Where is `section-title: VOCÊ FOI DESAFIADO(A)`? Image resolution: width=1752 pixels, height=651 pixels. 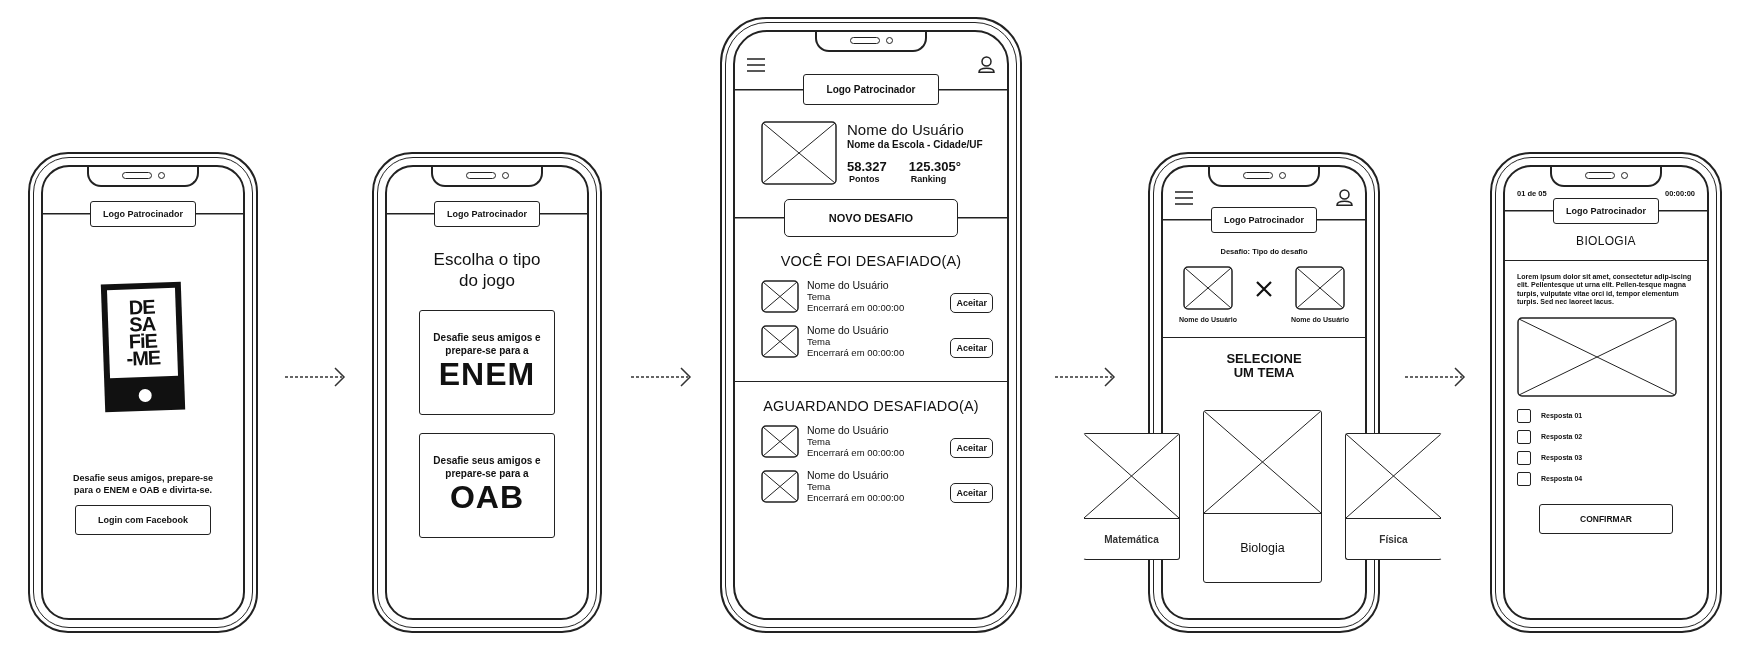 section-title: VOCÊ FOI DESAFIADO(A) is located at coordinates (871, 261).